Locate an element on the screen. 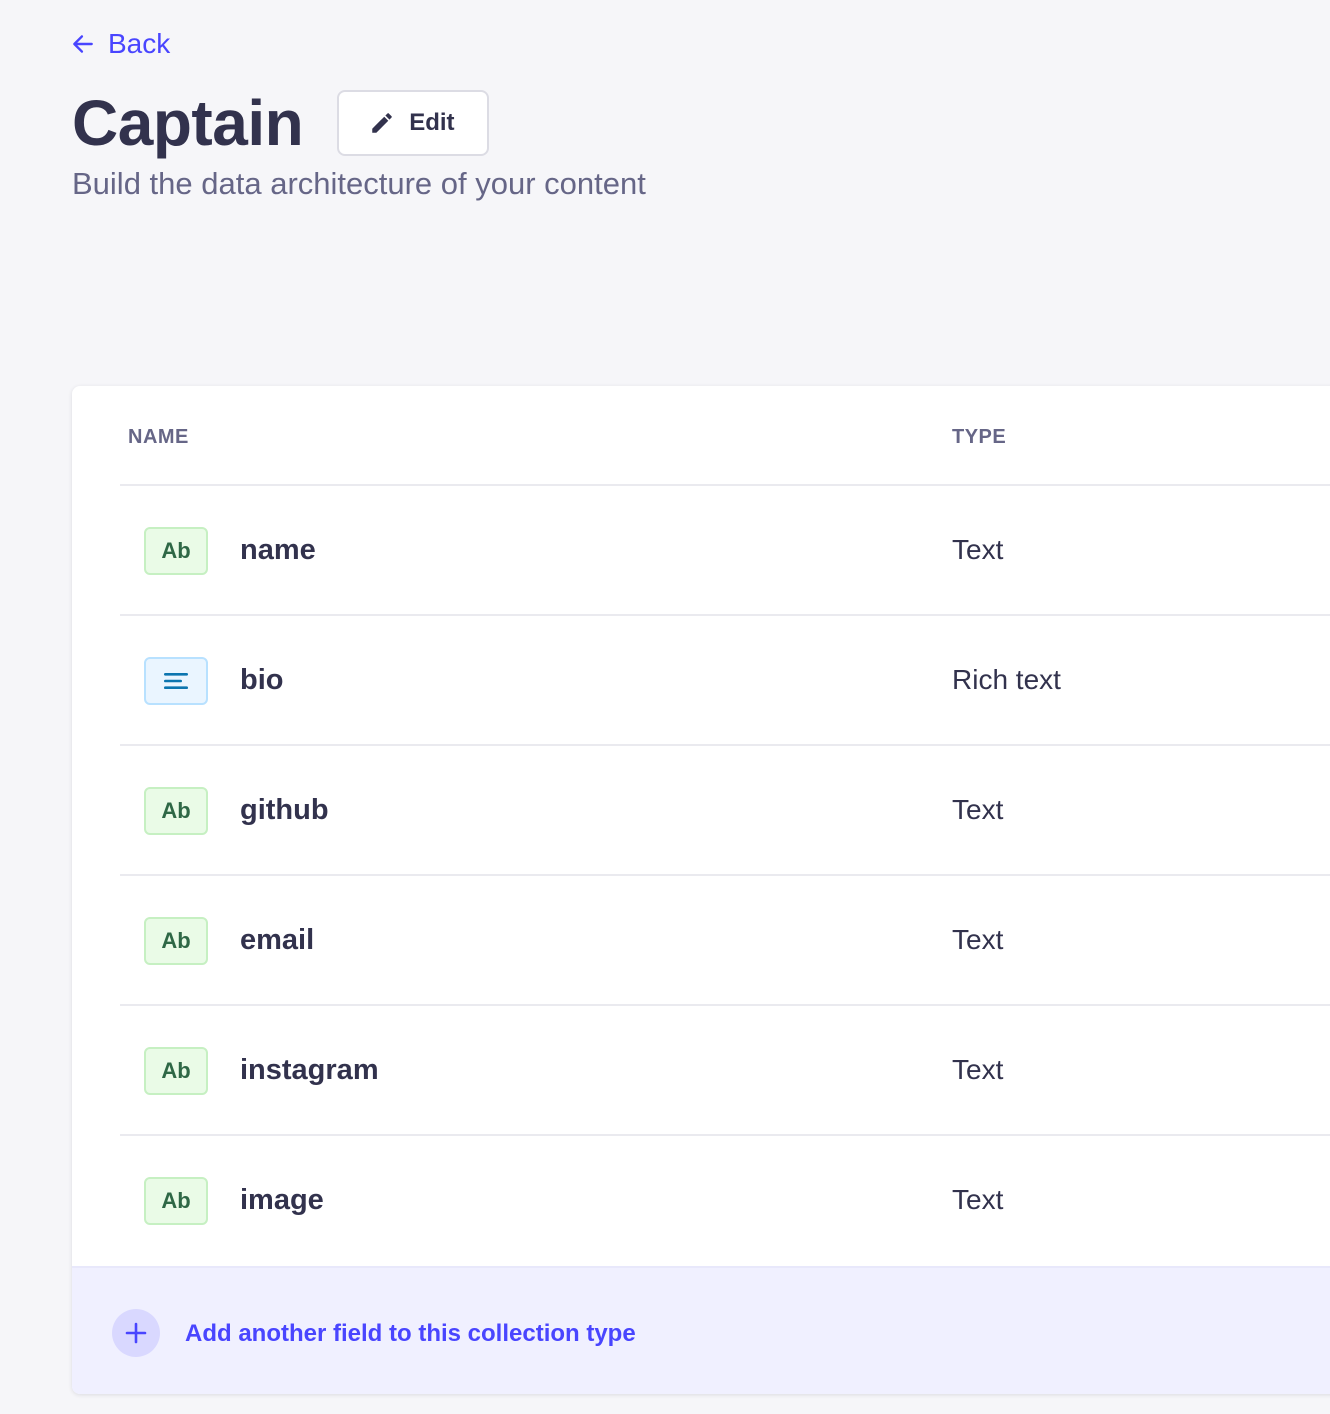 Image resolution: width=1330 pixels, height=1414 pixels. table-header: NAME TYPE is located at coordinates (725, 436).